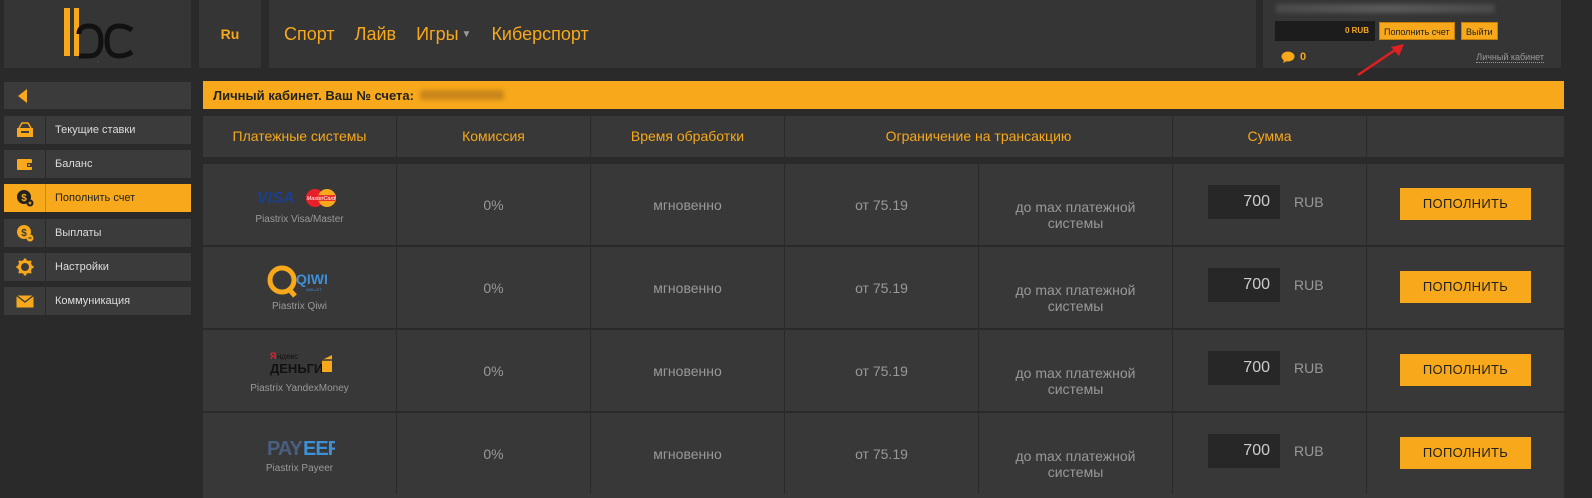 This screenshot has height=498, width=1592. I want to click on chevron-down-icon: ▼, so click(466, 35).